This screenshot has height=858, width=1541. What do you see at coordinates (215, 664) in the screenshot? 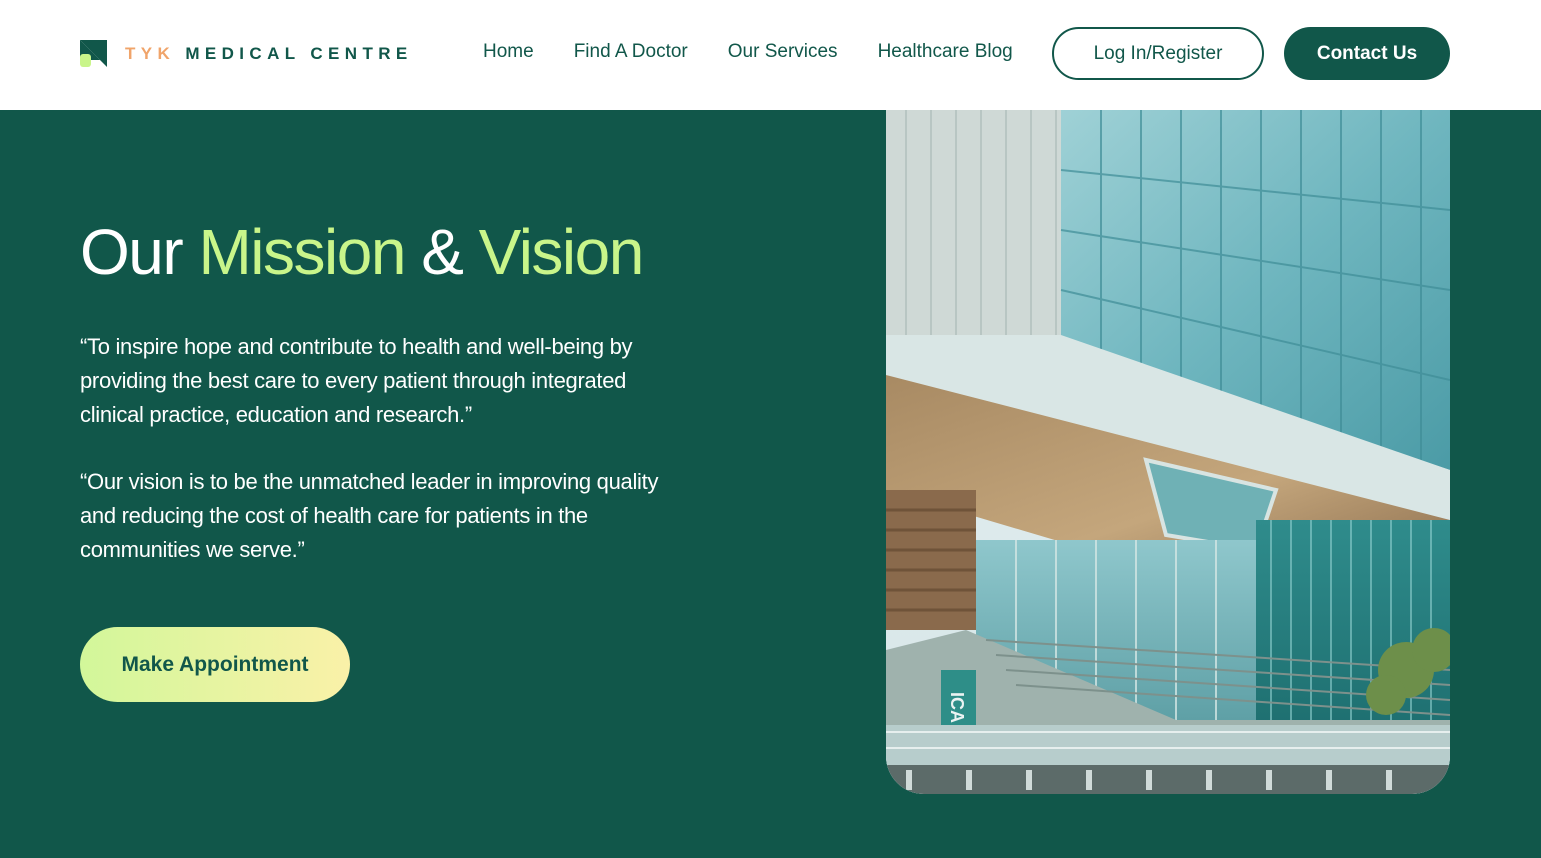
I see `make-appointment-button: Make Appointment` at bounding box center [215, 664].